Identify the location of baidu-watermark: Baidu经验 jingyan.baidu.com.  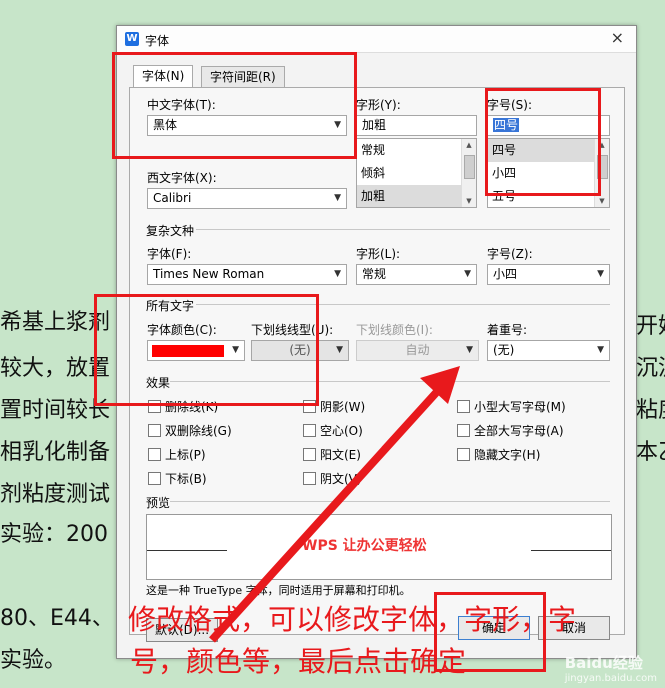
(611, 668).